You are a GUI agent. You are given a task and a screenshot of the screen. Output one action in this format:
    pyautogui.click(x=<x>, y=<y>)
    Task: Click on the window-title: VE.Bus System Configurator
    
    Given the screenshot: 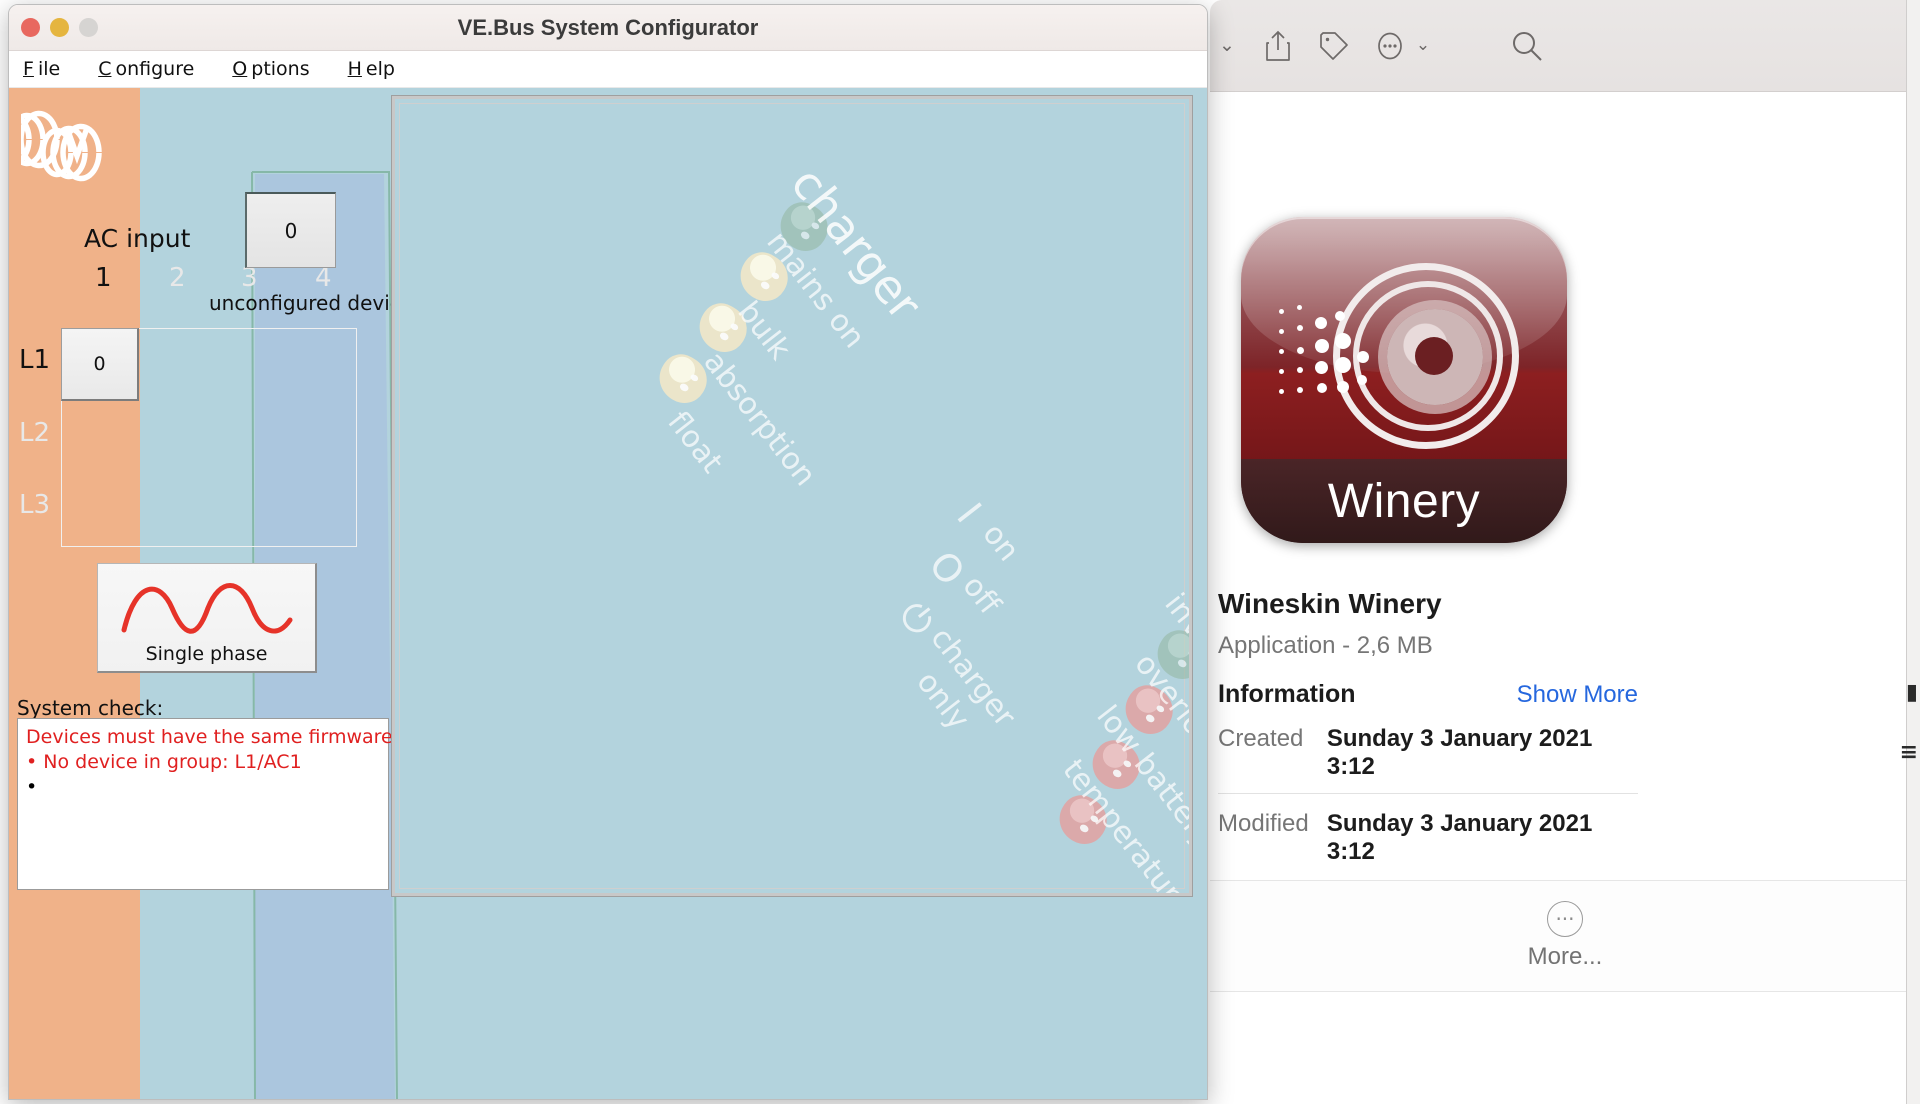 What is the action you would take?
    pyautogui.click(x=608, y=27)
    